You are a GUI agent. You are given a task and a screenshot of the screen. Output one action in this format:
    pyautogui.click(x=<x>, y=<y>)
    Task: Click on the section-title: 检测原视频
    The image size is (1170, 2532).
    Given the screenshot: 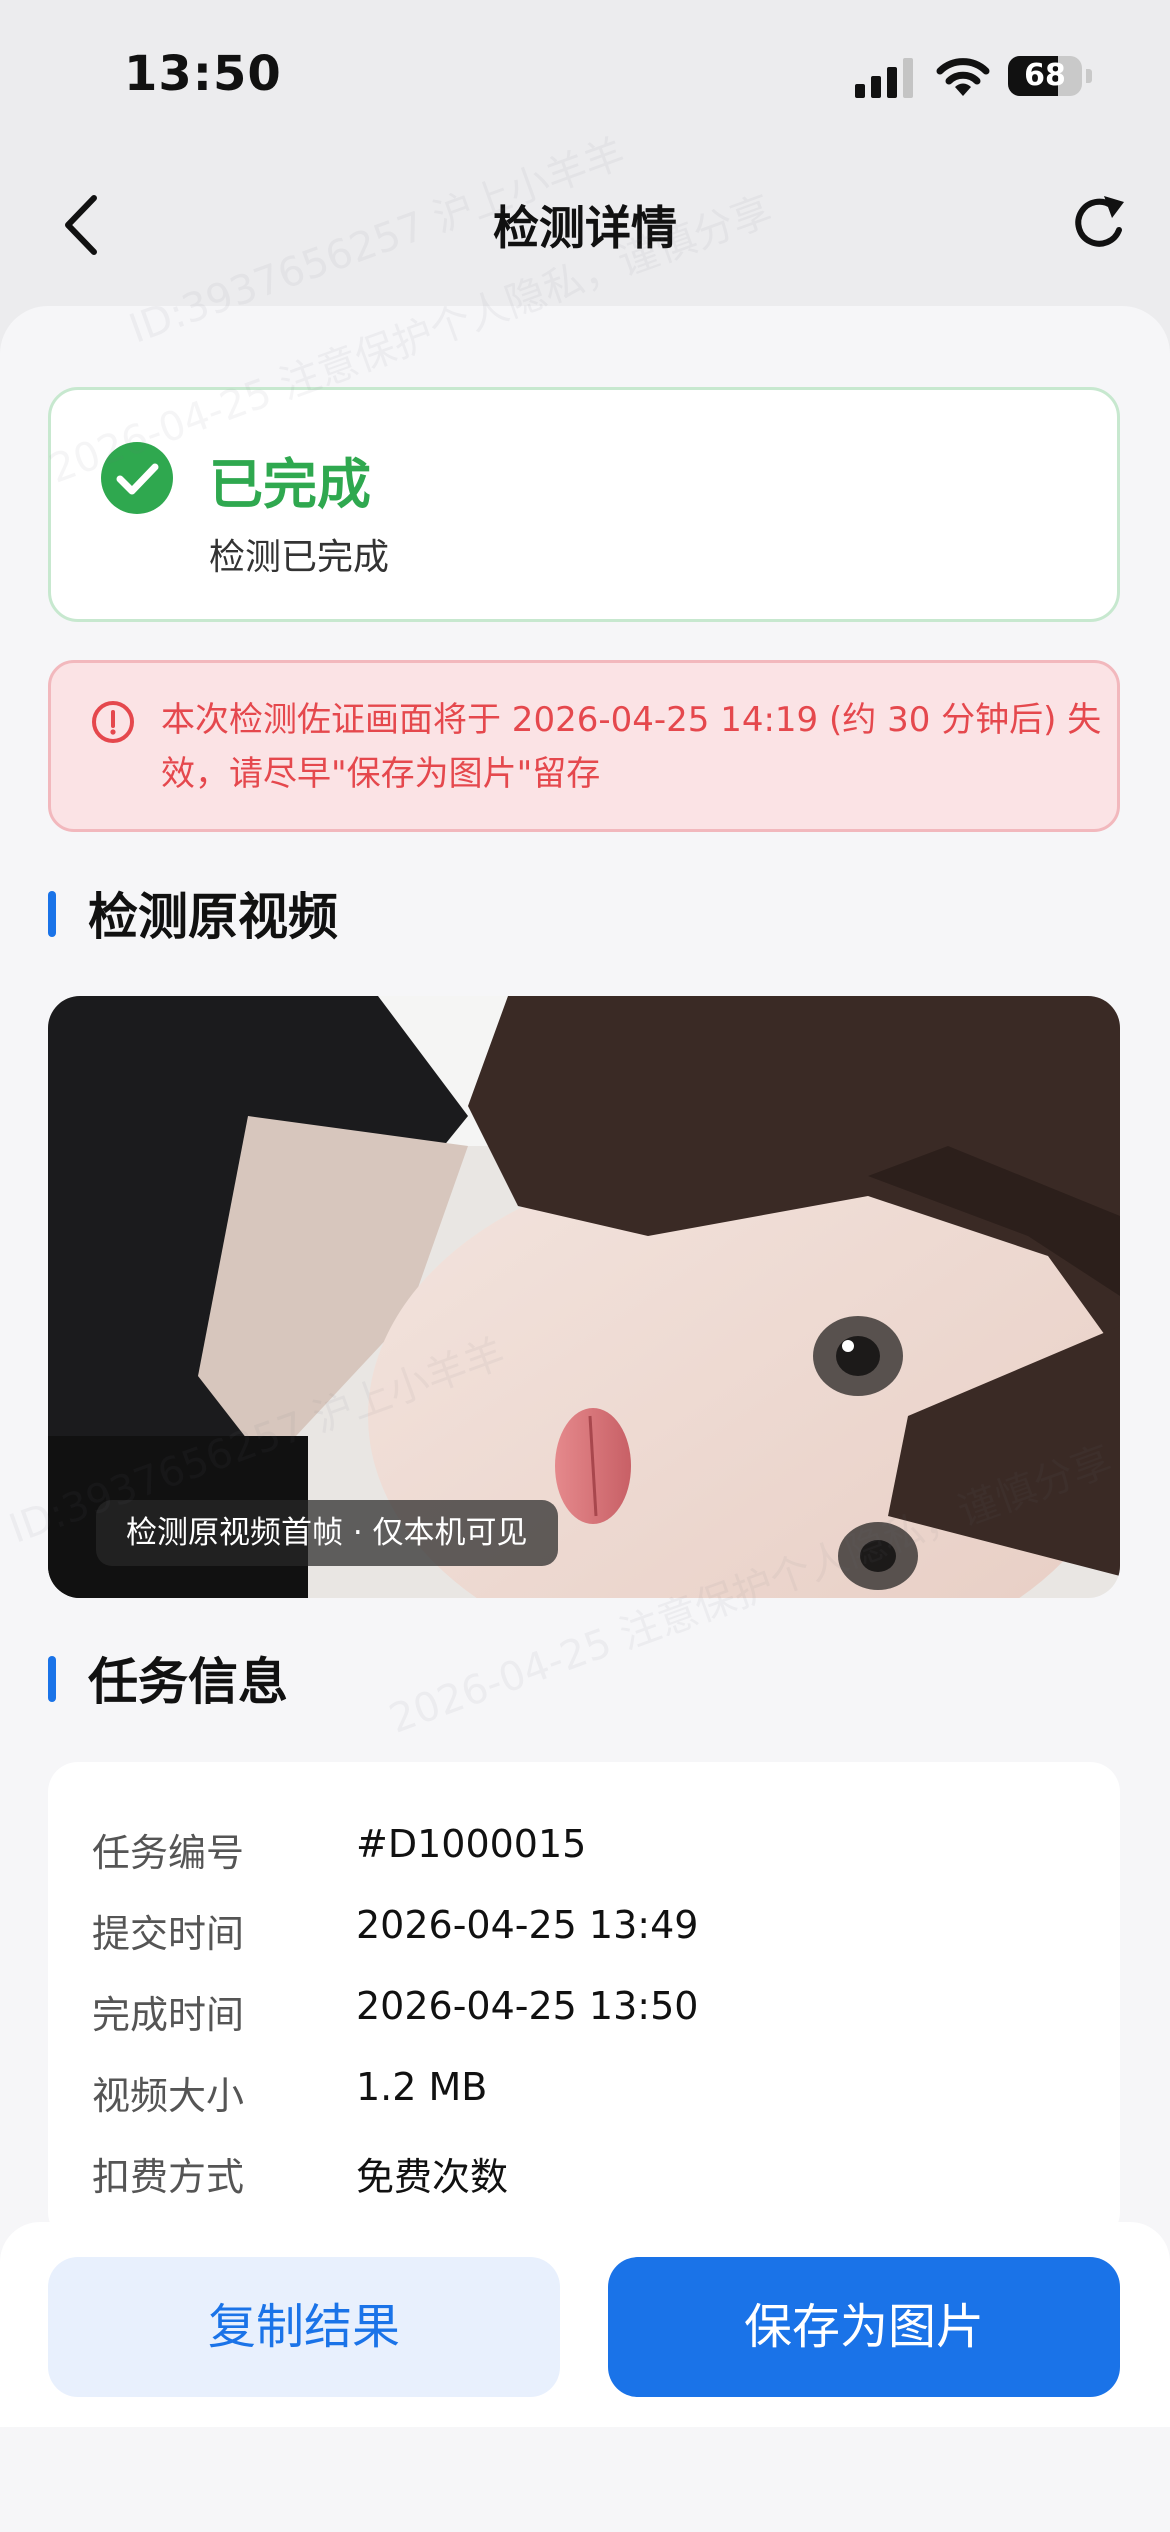 What is the action you would take?
    pyautogui.click(x=213, y=917)
    